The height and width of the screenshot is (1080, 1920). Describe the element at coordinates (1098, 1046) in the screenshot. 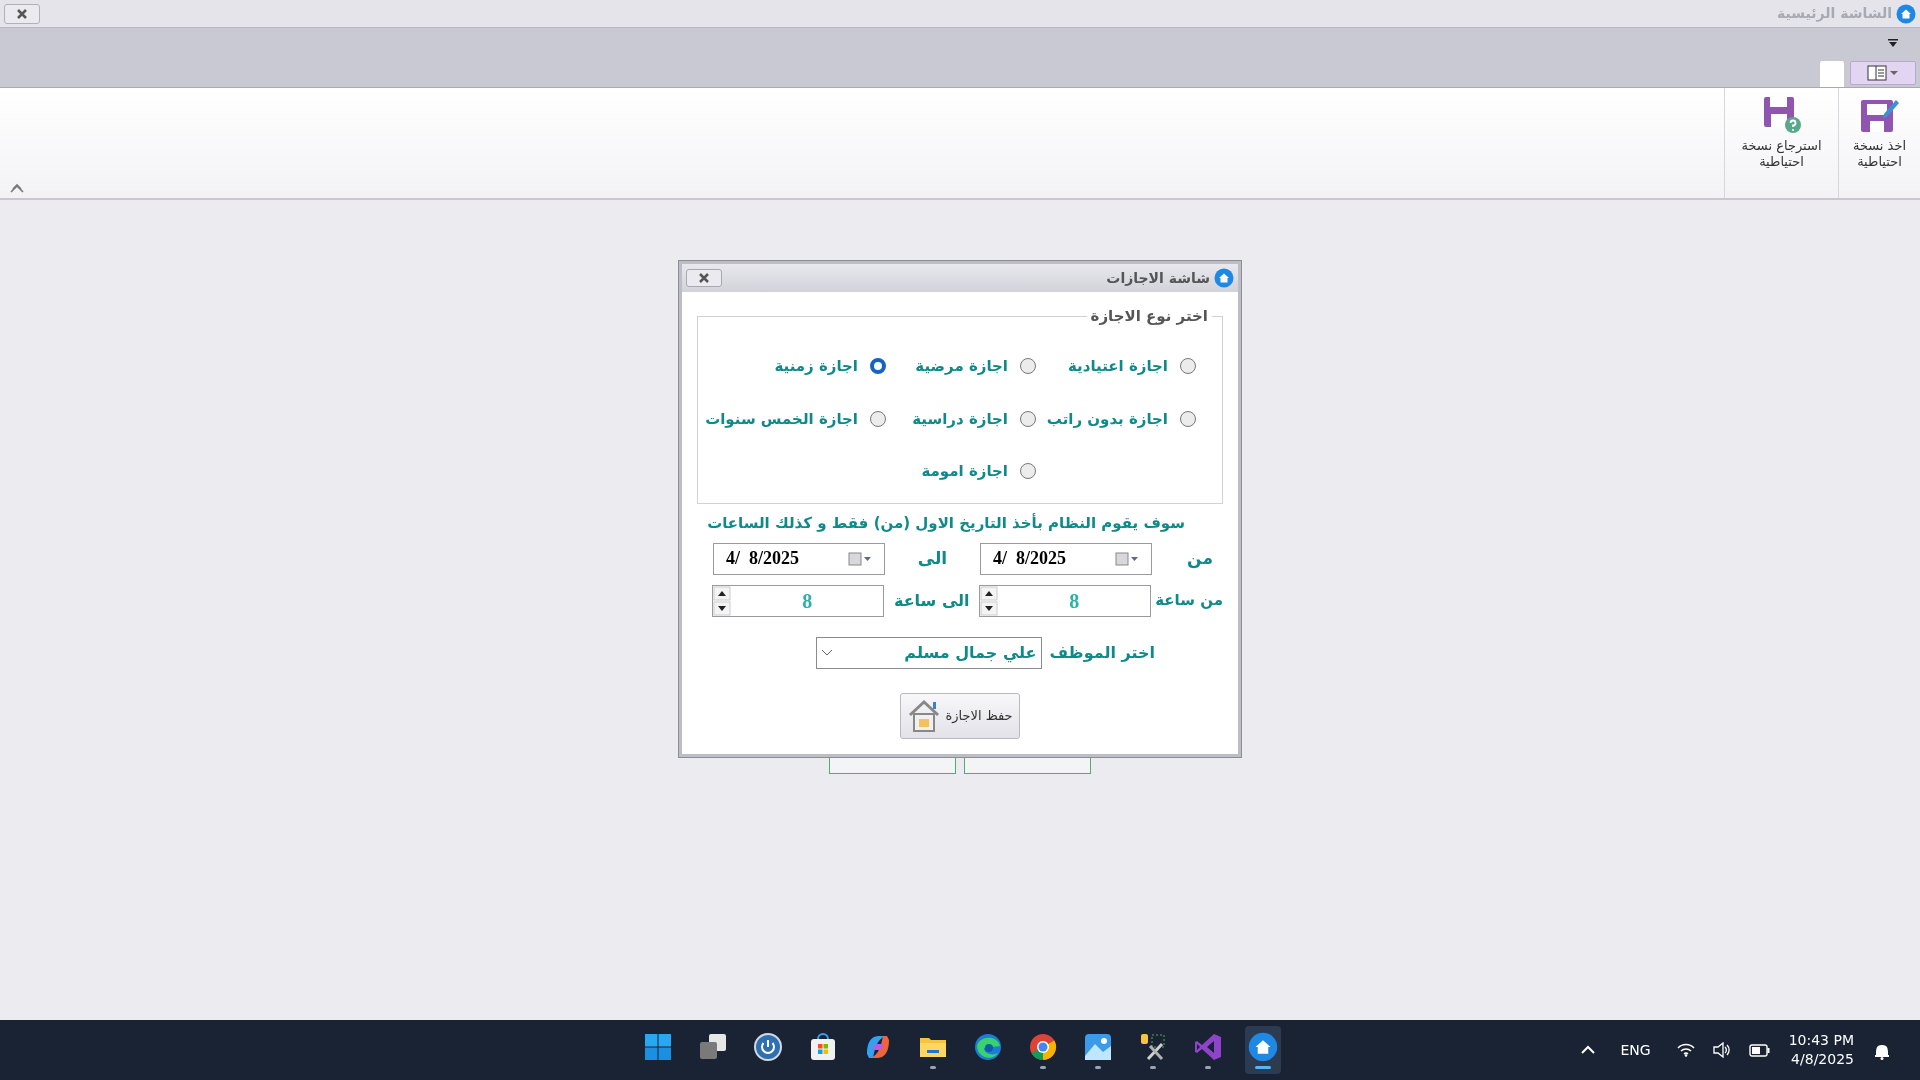

I see `photos-icon` at that location.